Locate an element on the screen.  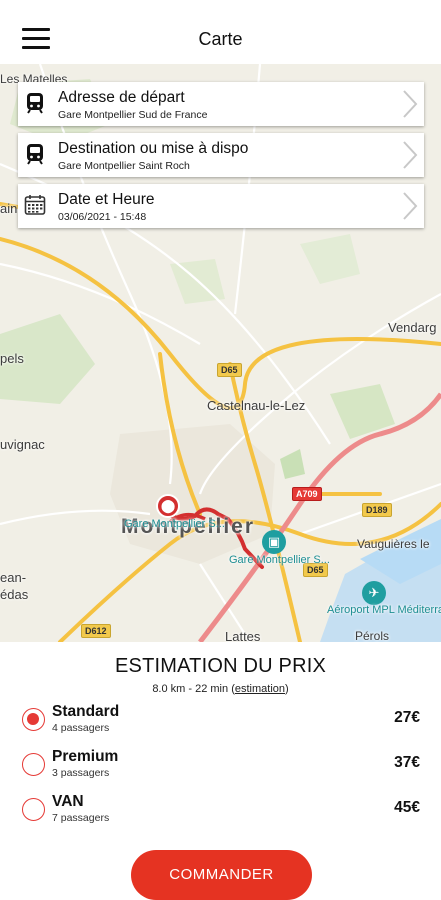
card-subtitle: Gare Montpellier Saint Roch is located at coordinates (124, 166).